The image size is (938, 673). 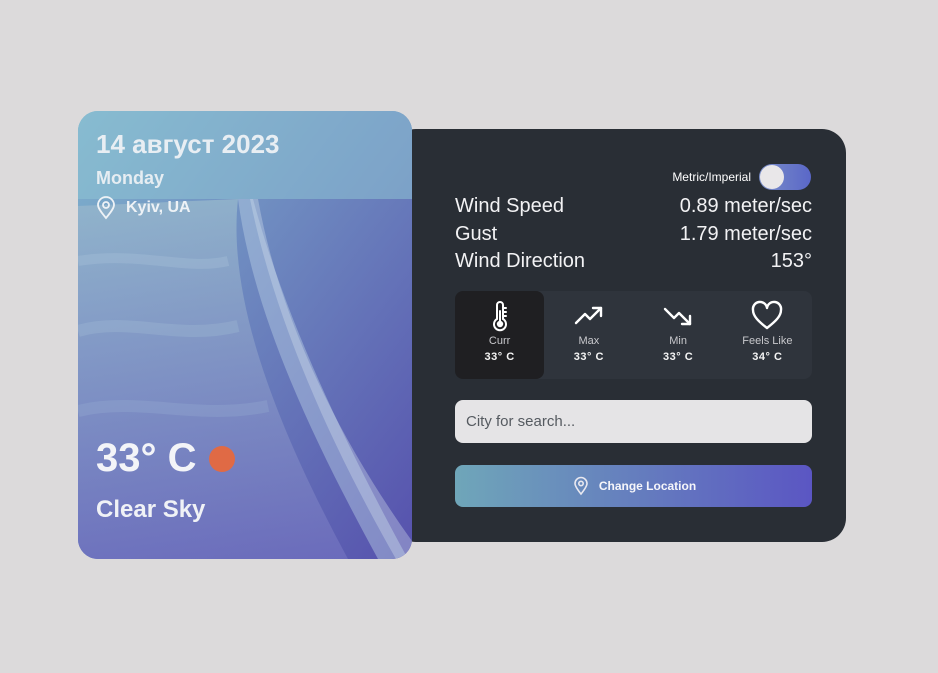 What do you see at coordinates (509, 206) in the screenshot?
I see `wind-speed-label: Wind Speed` at bounding box center [509, 206].